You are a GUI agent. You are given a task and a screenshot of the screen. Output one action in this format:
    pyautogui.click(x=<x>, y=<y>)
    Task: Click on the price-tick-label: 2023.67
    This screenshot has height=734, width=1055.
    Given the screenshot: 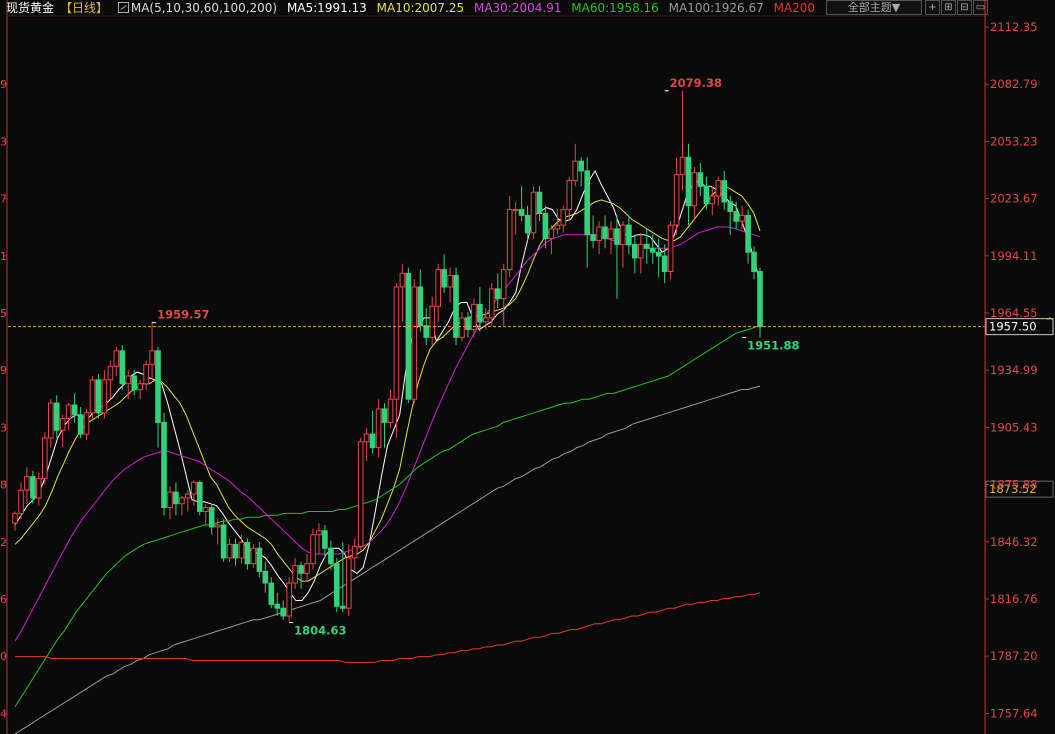 What is the action you would take?
    pyautogui.click(x=1014, y=199)
    